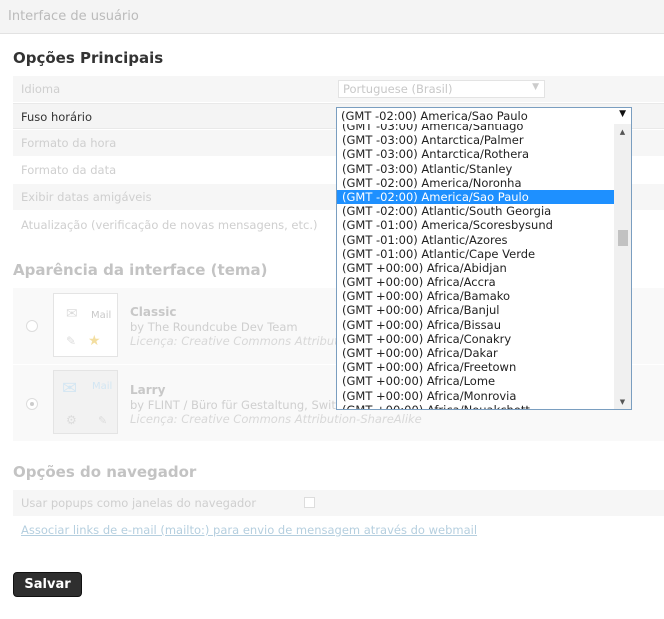 The height and width of the screenshot is (619, 664). Describe the element at coordinates (476, 296) in the screenshot. I see `timezone-option: (GMT +00:00) Africa/Bamako` at that location.